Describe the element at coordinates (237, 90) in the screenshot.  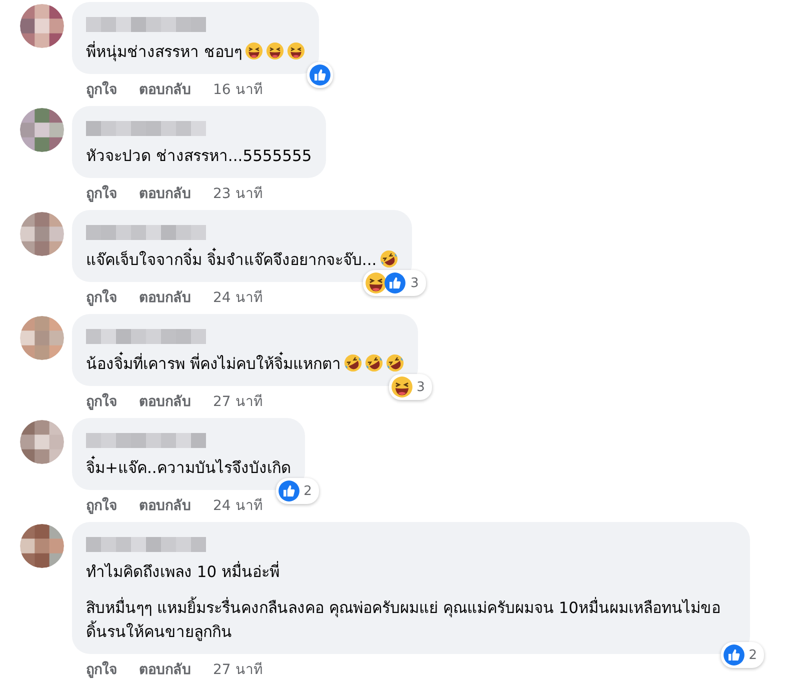
I see `comment-time: 16 นาที` at that location.